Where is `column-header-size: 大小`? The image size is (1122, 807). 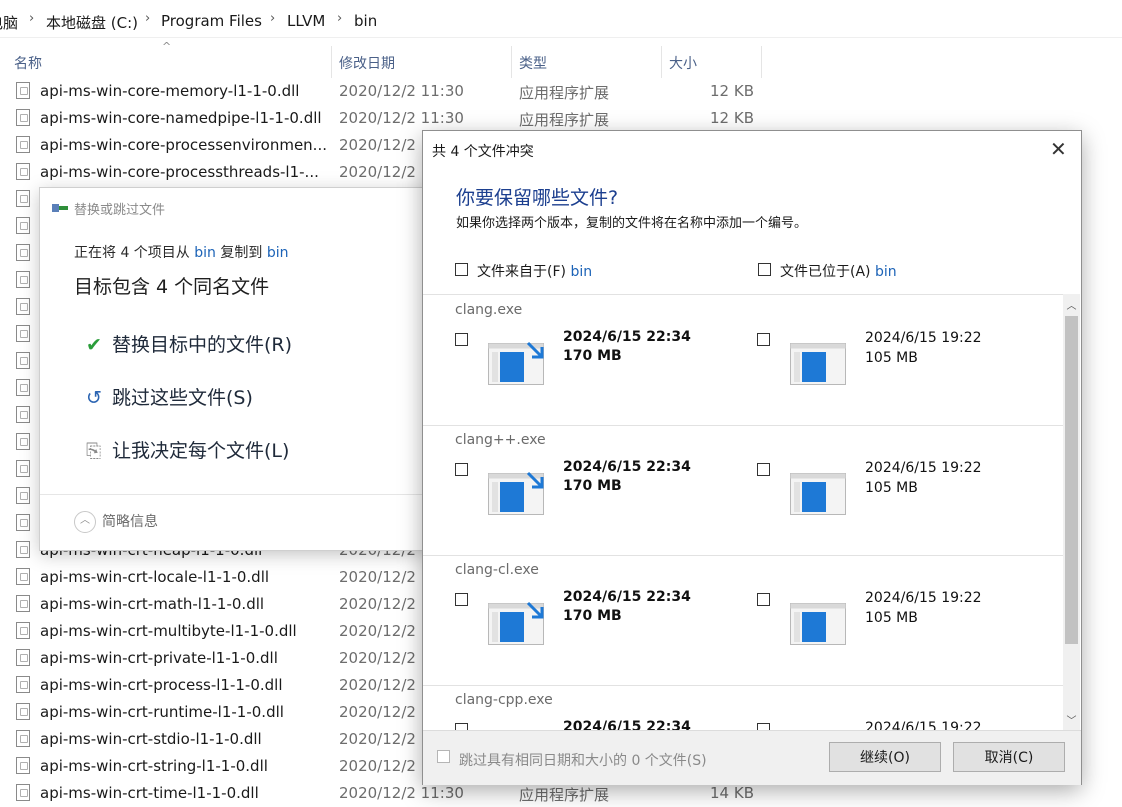
column-header-size: 大小 is located at coordinates (683, 63).